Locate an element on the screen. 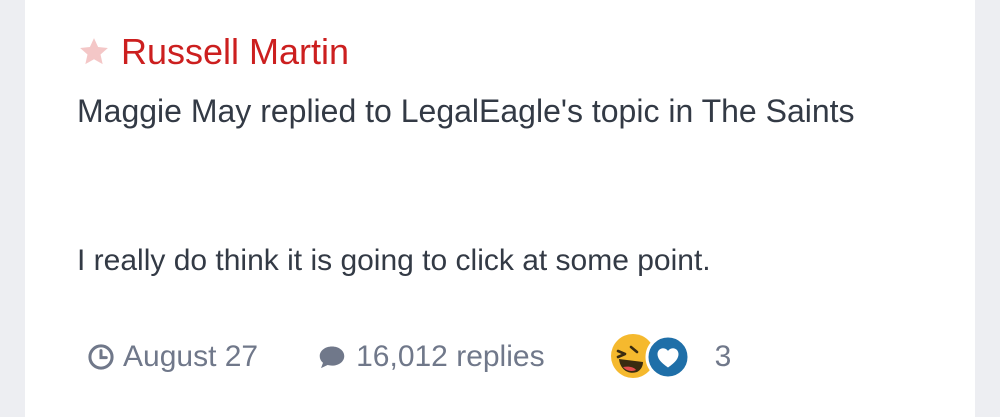 This screenshot has width=1000, height=417. reactions-summary: 3 is located at coordinates (670, 357).